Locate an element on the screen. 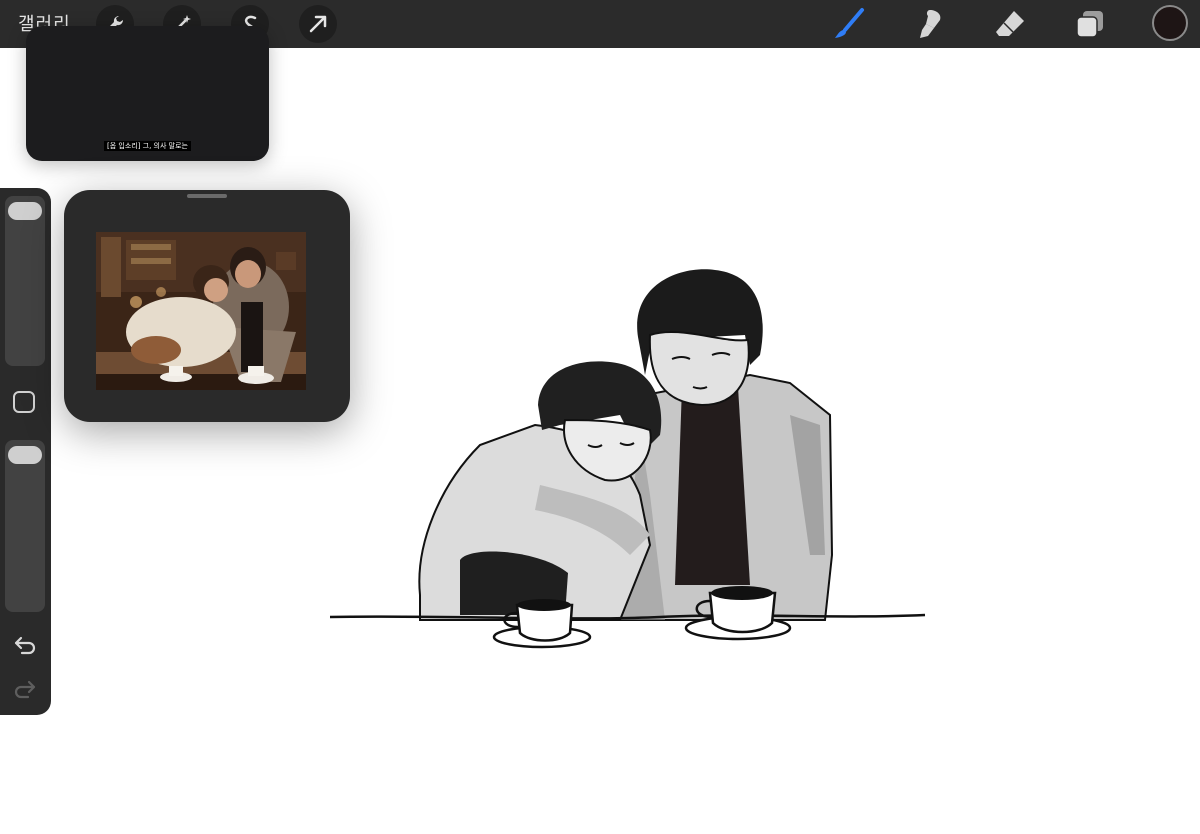 Image resolution: width=1200 pixels, height=834 pixels. reference-window is located at coordinates (207, 306).